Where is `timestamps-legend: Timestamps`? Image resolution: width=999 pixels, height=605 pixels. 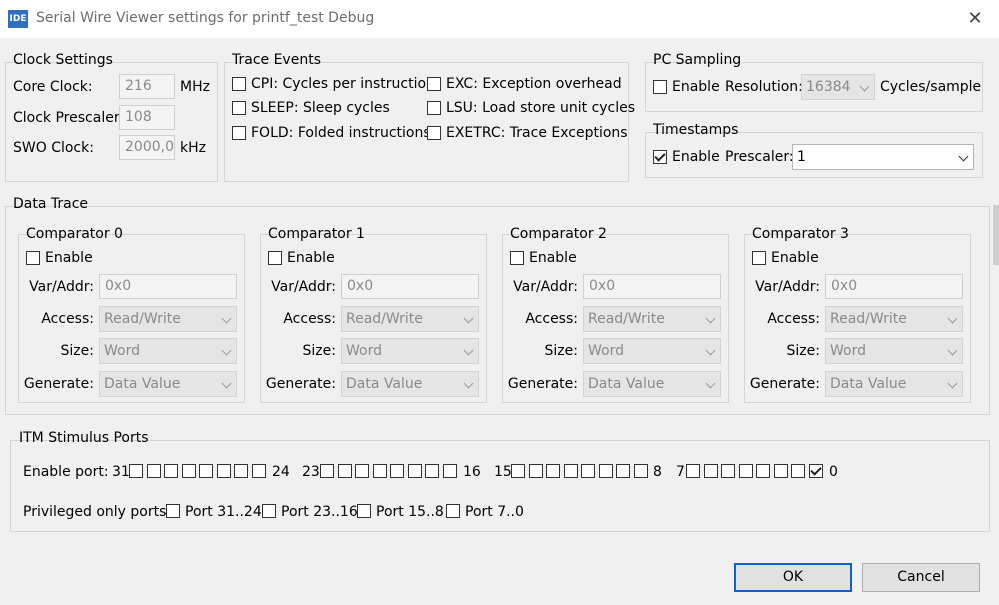 timestamps-legend: Timestamps is located at coordinates (696, 130).